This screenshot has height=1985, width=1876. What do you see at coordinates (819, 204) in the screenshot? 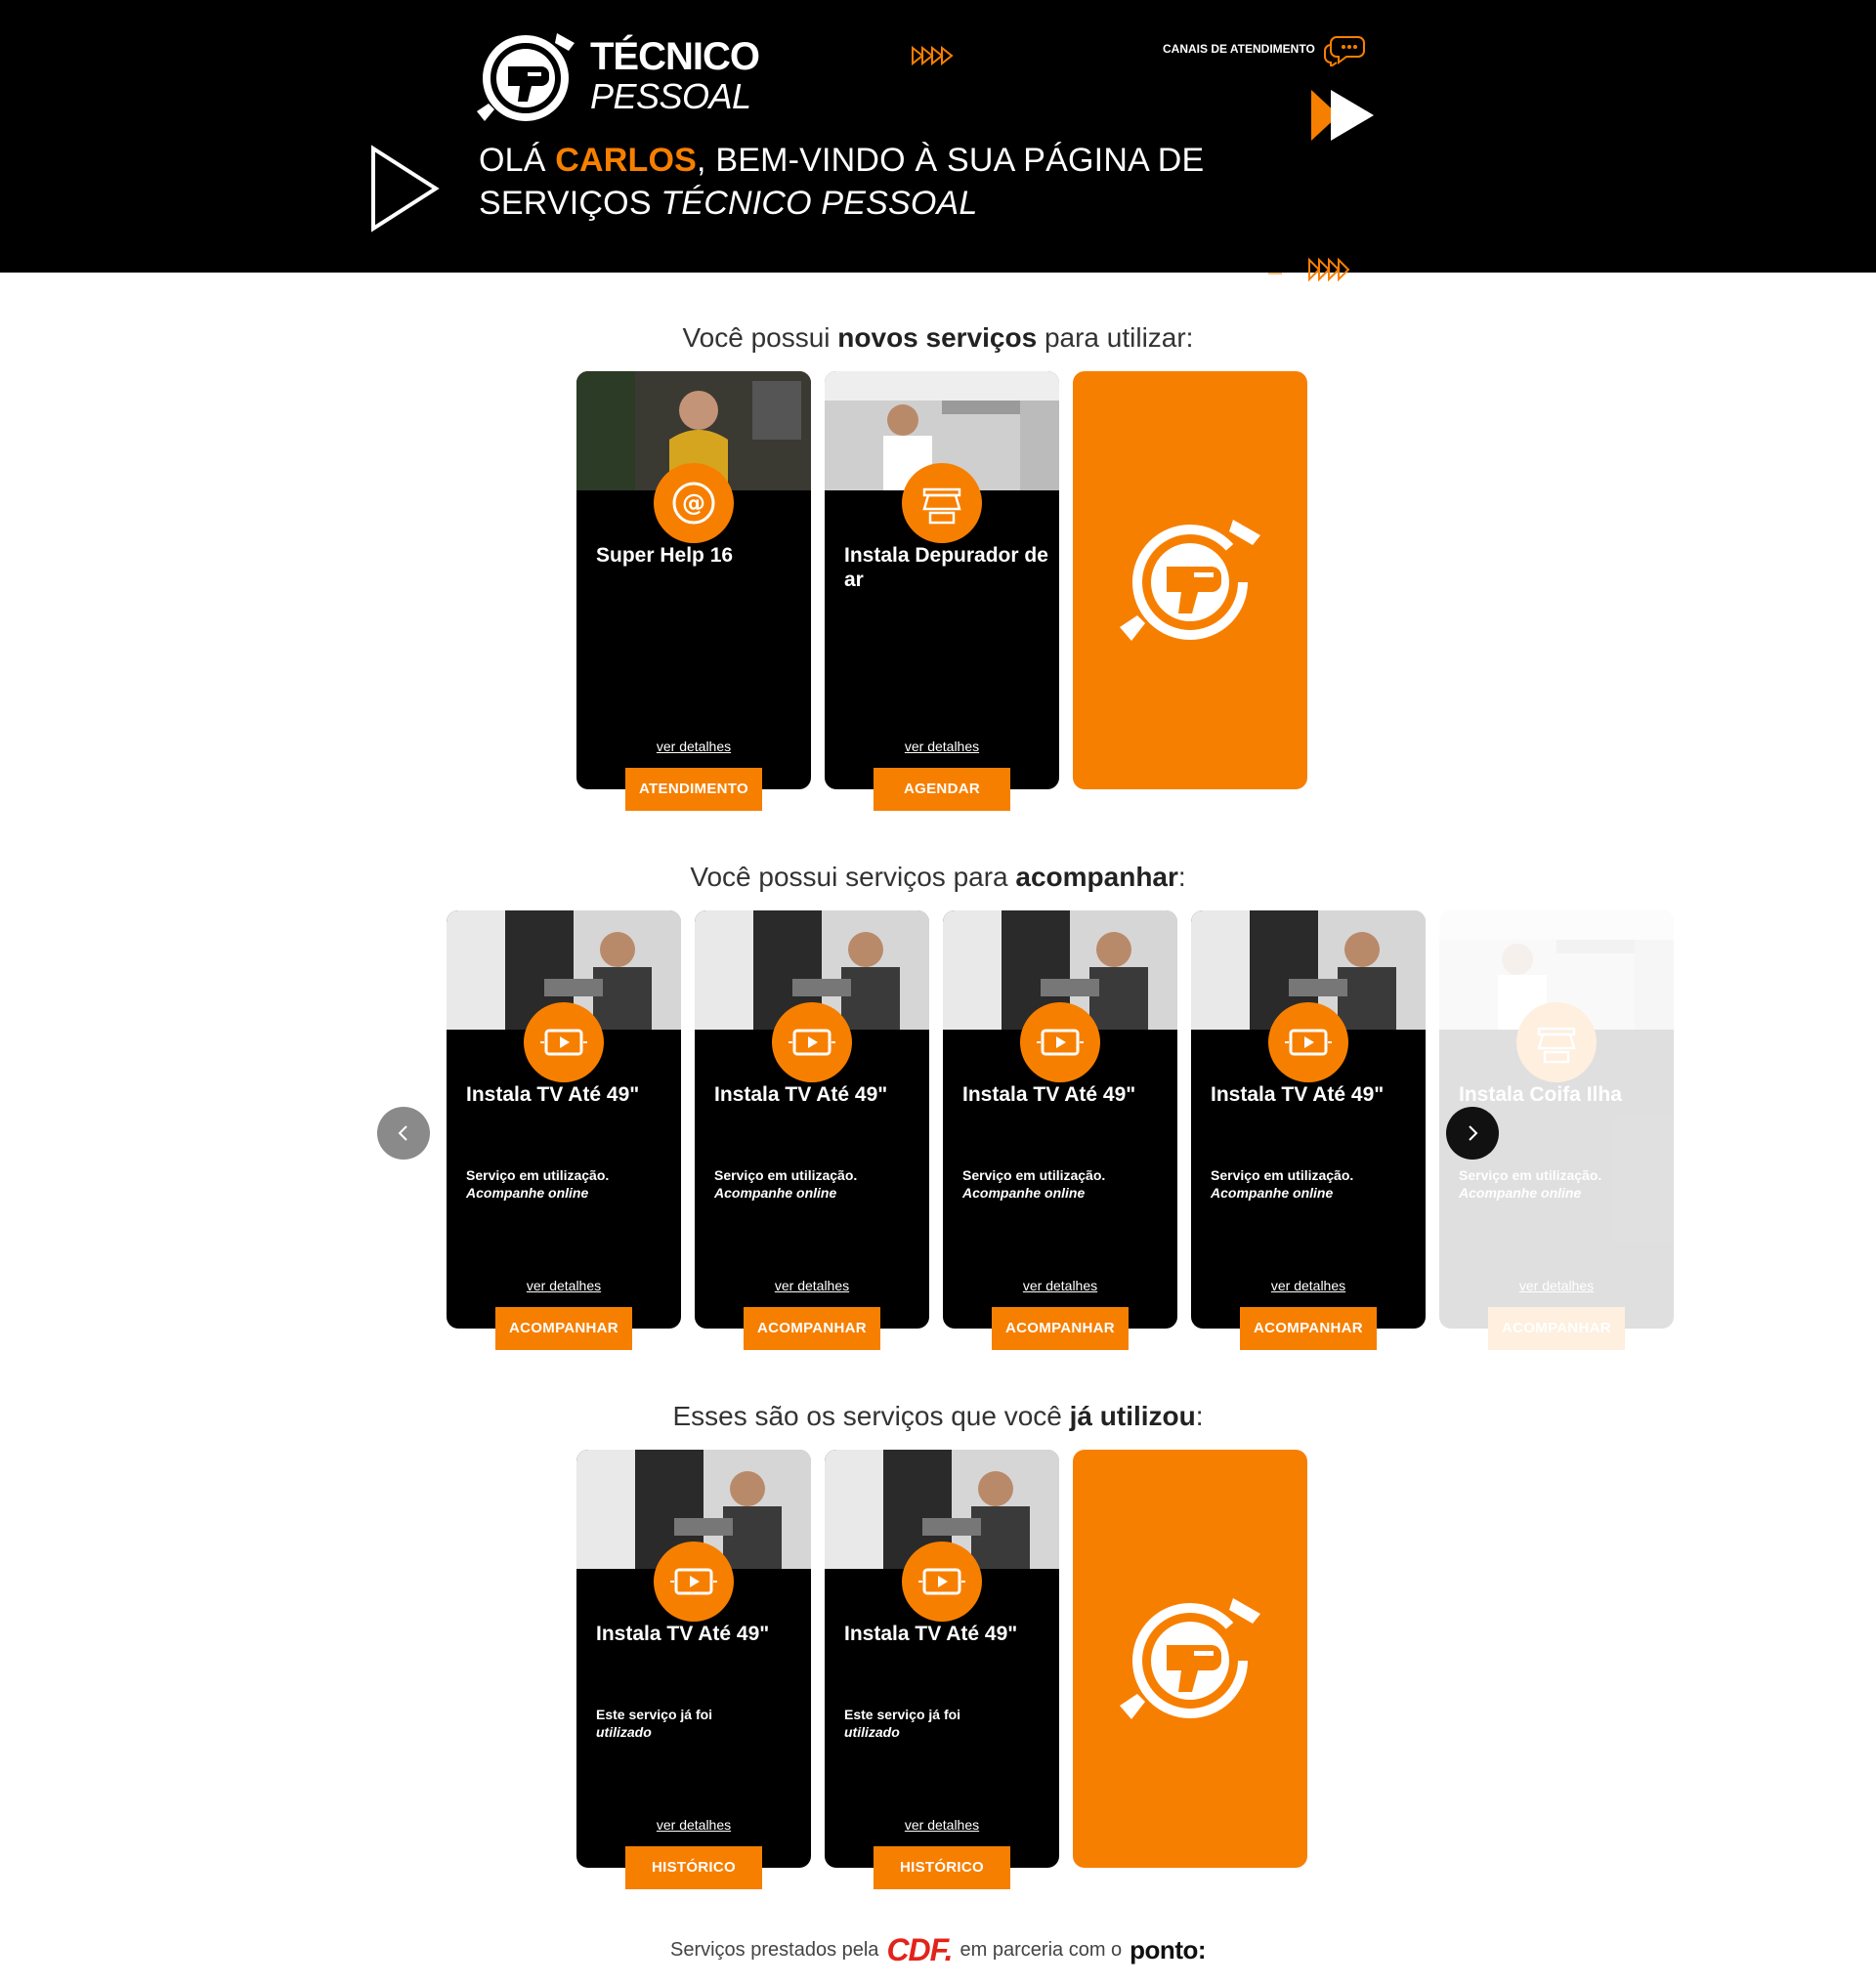
I see `welcome-brand: TÉCNICO PESSOAL` at bounding box center [819, 204].